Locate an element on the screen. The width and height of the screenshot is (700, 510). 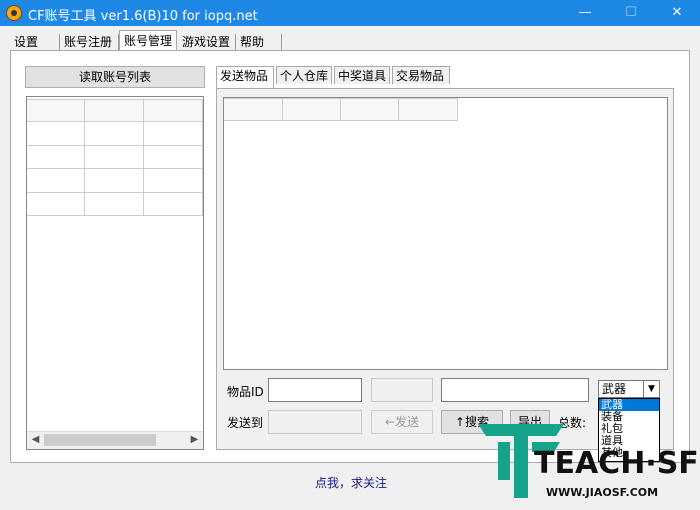
watermark-url: WWW.JIAOSF.COM is located at coordinates (602, 492).